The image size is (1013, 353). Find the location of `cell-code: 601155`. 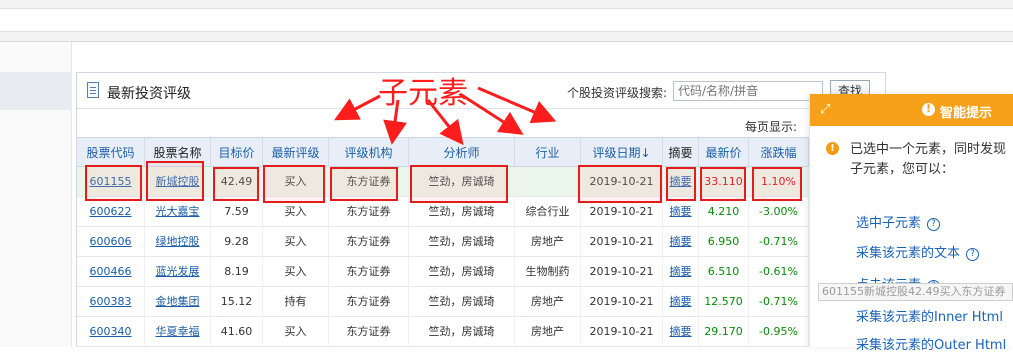

cell-code: 601155 is located at coordinates (111, 182).